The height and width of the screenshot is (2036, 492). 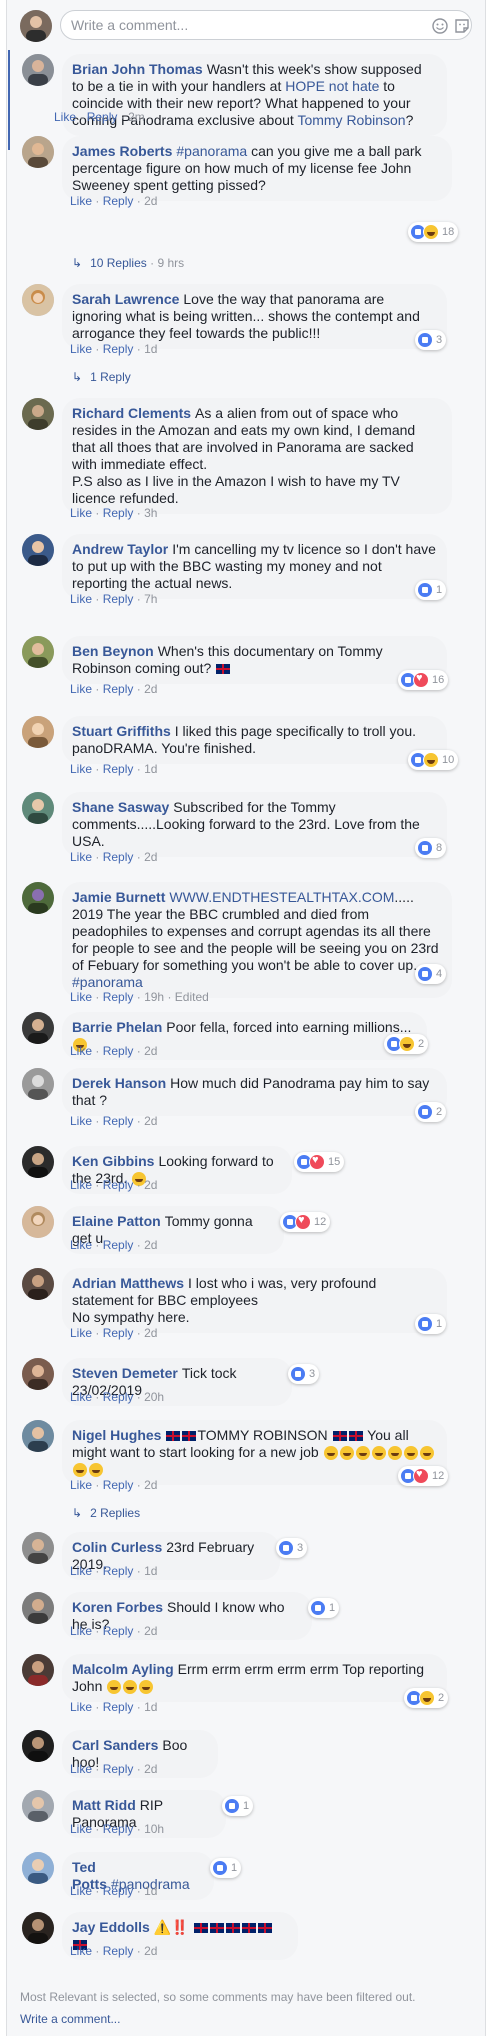 I want to click on view-replies-link: ↳ 2 Replies, so click(x=106, y=1513).